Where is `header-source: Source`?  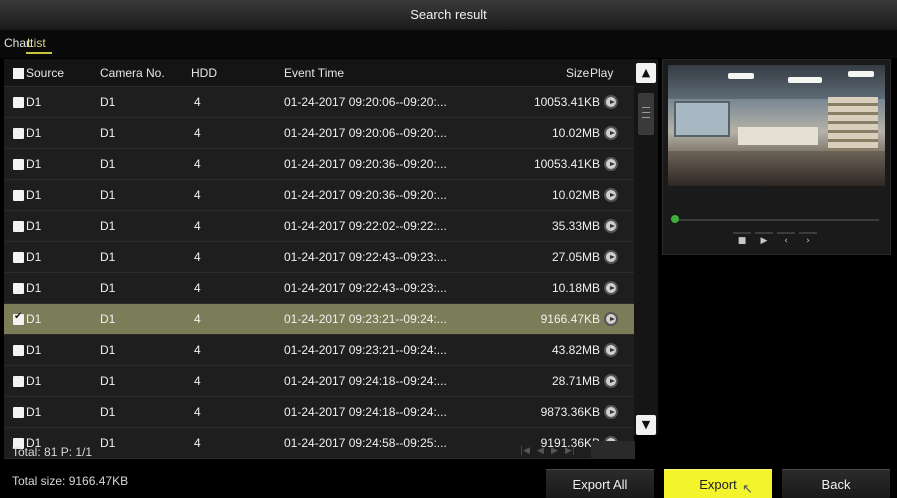 header-source: Source is located at coordinates (45, 73).